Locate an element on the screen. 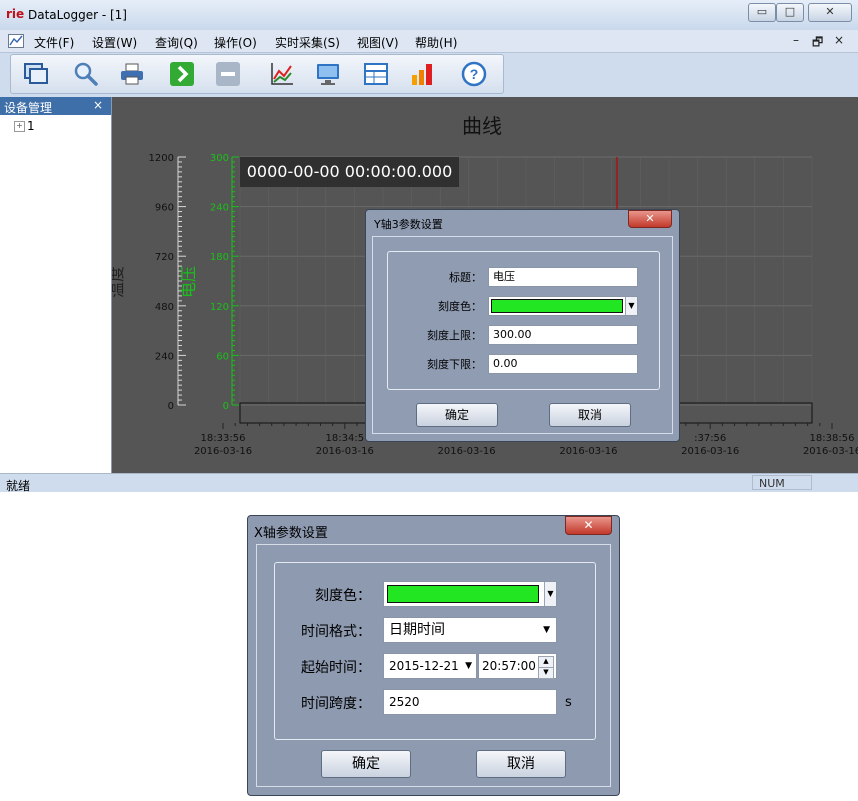 The height and width of the screenshot is (801, 858). y2-tick-label: 120 is located at coordinates (219, 307).